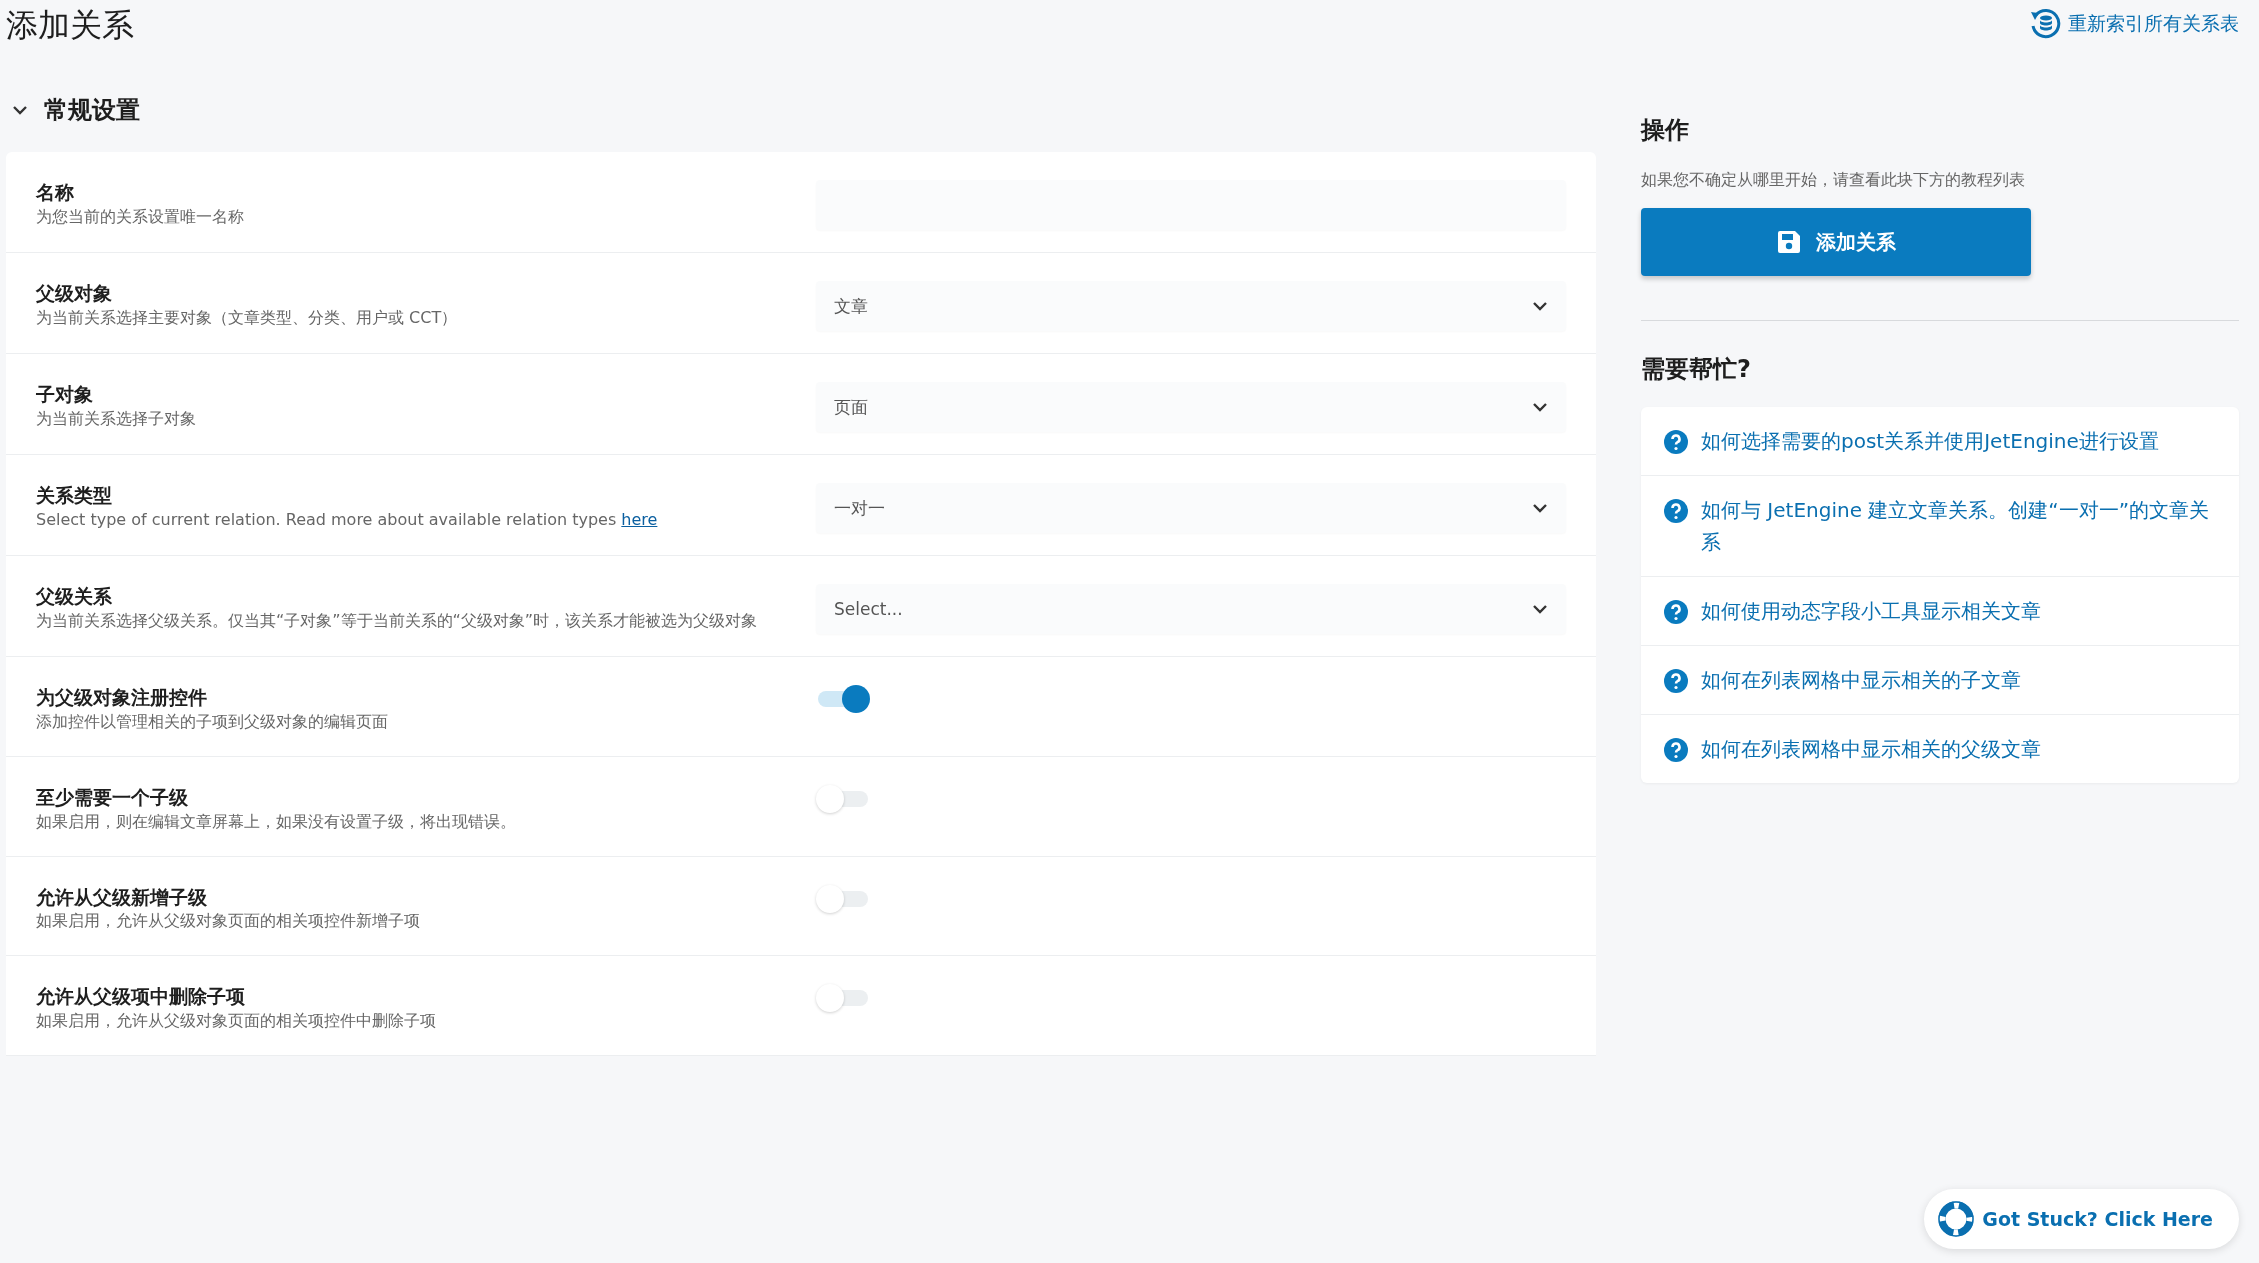  Describe the element at coordinates (122, 698) in the screenshot. I see `field-label: 为父级对象注册控件` at that location.